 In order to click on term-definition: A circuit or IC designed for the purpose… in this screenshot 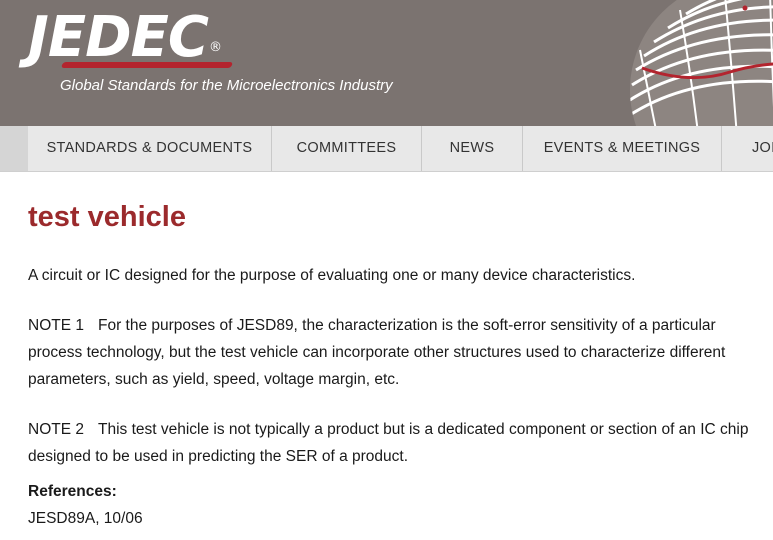, I will do `click(332, 275)`.